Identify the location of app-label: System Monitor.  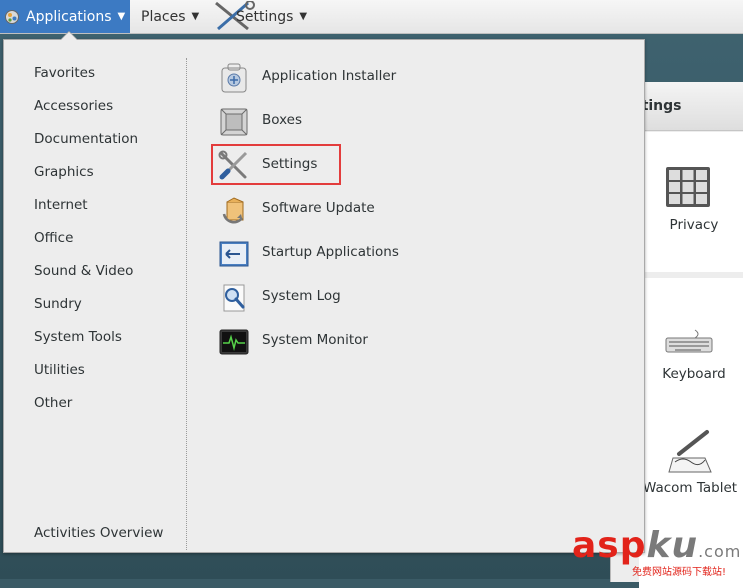
(315, 340).